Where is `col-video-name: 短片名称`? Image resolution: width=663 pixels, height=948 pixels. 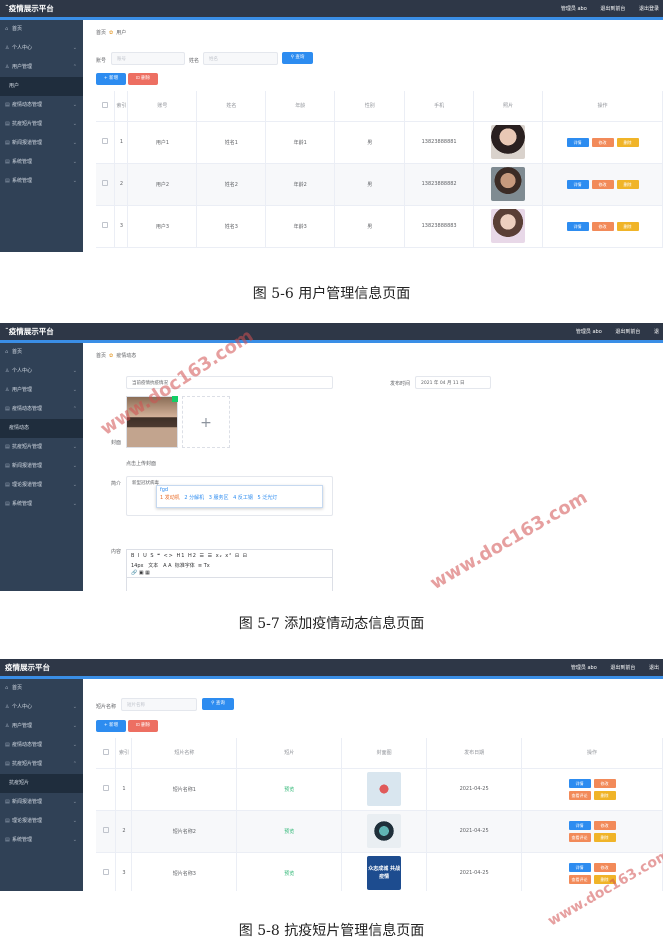
col-video-name: 短片名称 is located at coordinates (184, 753).